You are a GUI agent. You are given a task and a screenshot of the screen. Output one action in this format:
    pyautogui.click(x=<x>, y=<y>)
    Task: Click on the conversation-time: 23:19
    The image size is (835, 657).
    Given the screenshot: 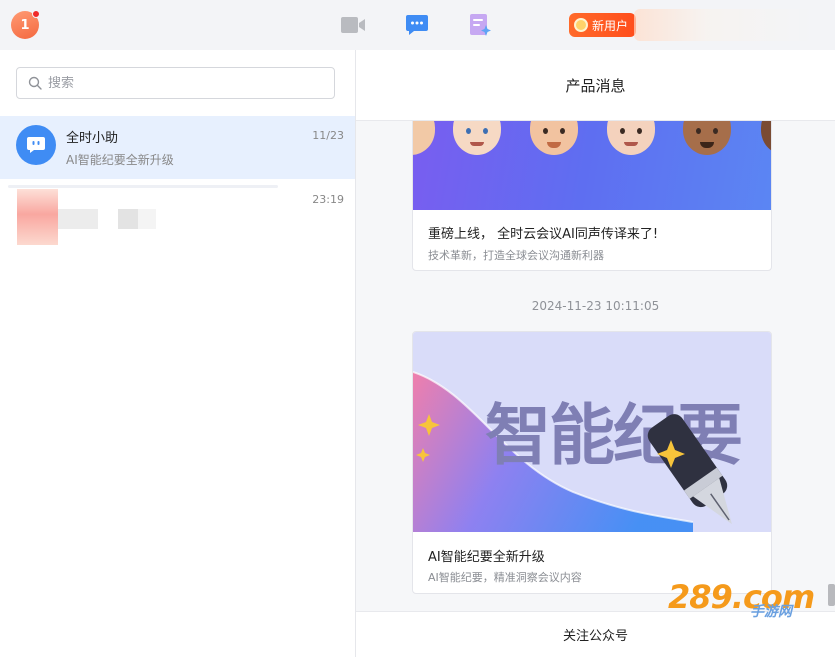 What is the action you would take?
    pyautogui.click(x=328, y=199)
    